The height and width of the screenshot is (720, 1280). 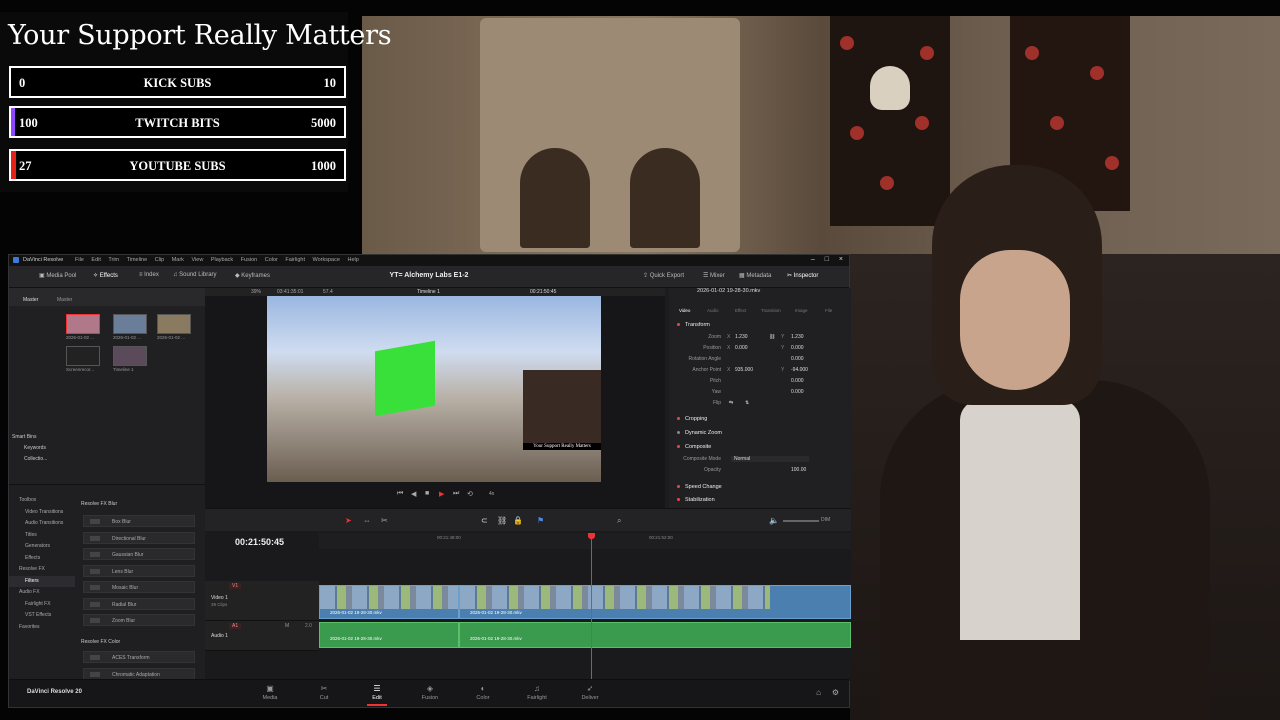 I want to click on blade-tool-icon: ✂, so click(x=384, y=520).